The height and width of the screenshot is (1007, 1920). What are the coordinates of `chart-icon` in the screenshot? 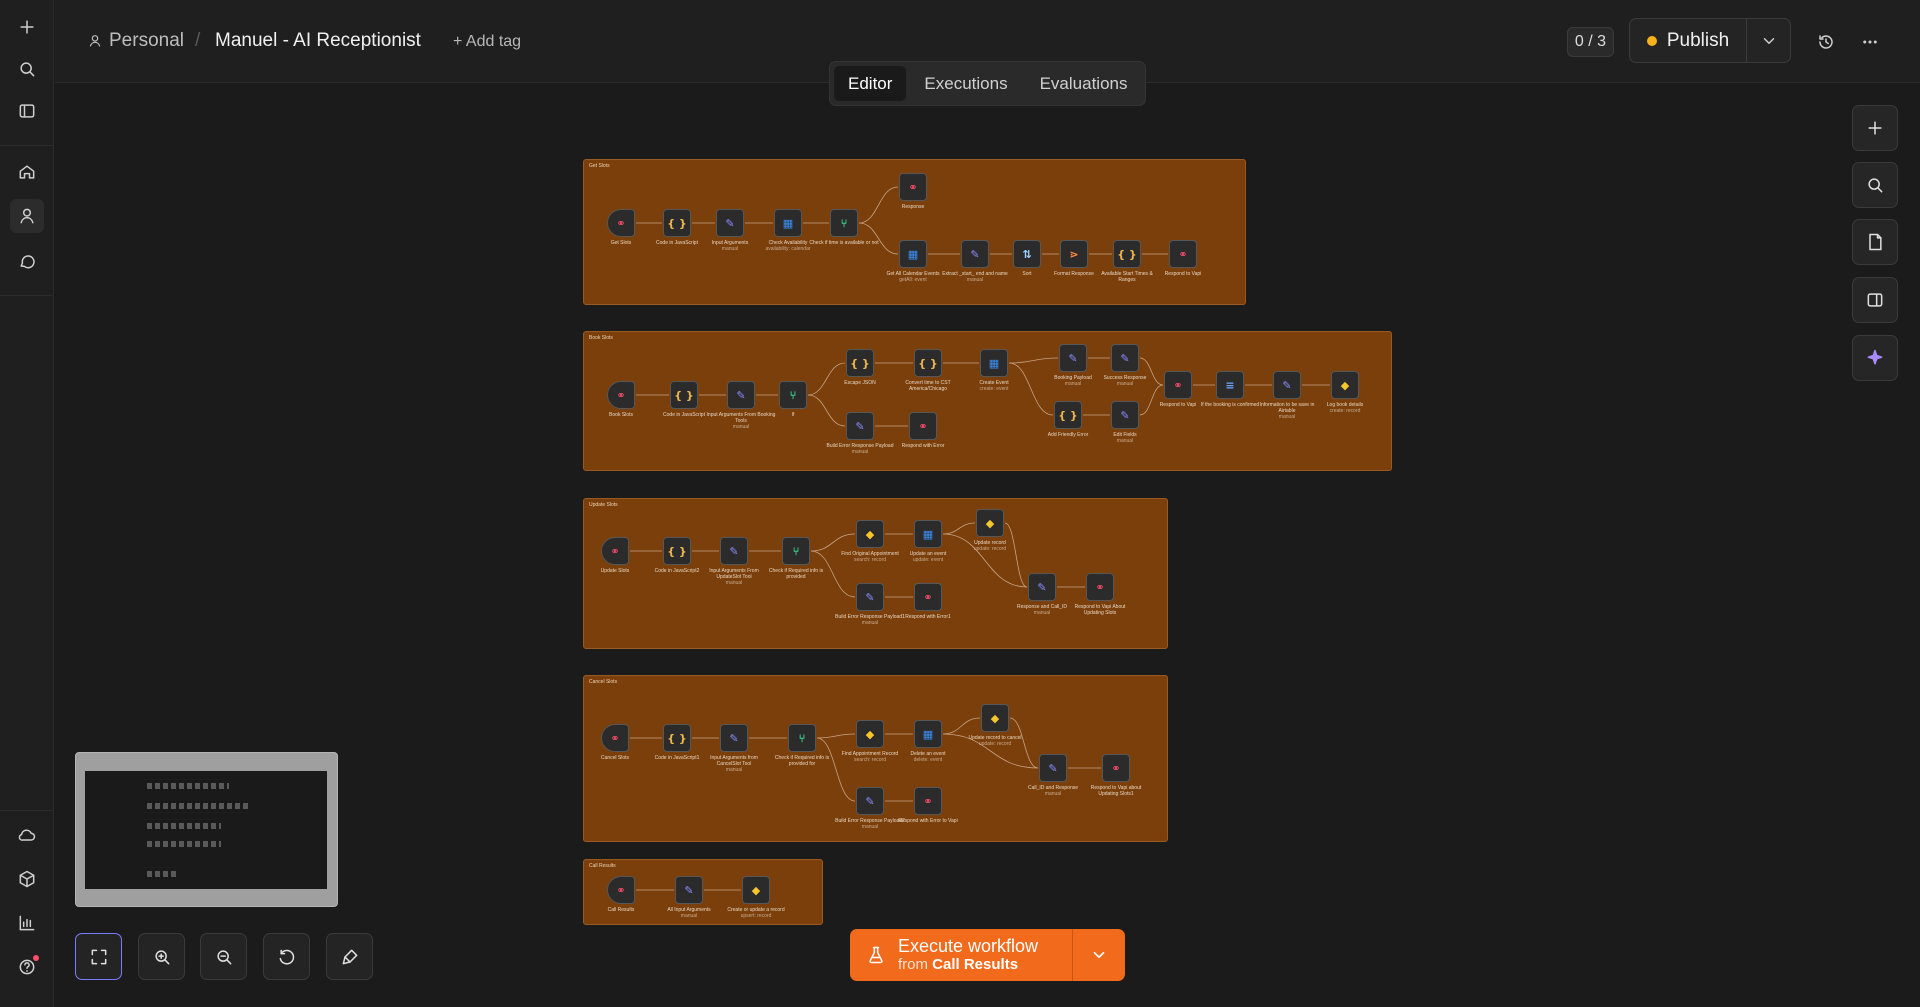 It's located at (27, 923).